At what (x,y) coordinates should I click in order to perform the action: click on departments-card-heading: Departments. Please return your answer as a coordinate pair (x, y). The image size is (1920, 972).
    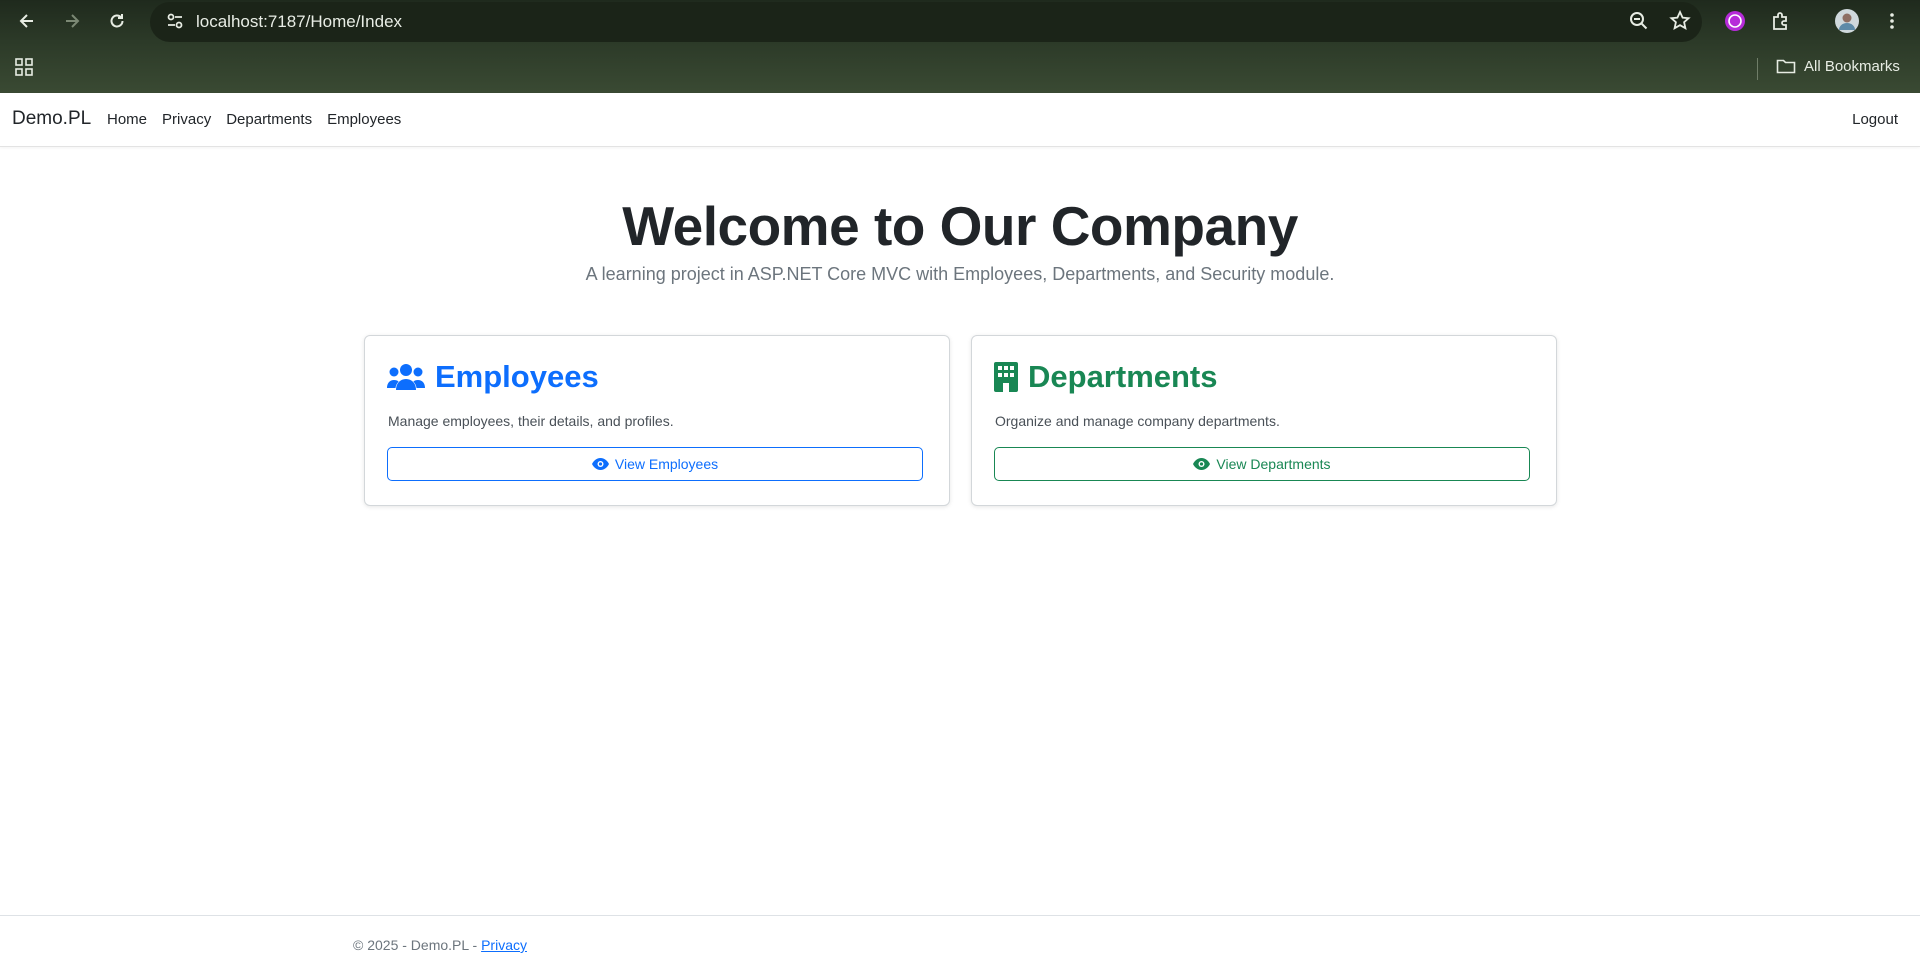
    Looking at the image, I should click on (1123, 376).